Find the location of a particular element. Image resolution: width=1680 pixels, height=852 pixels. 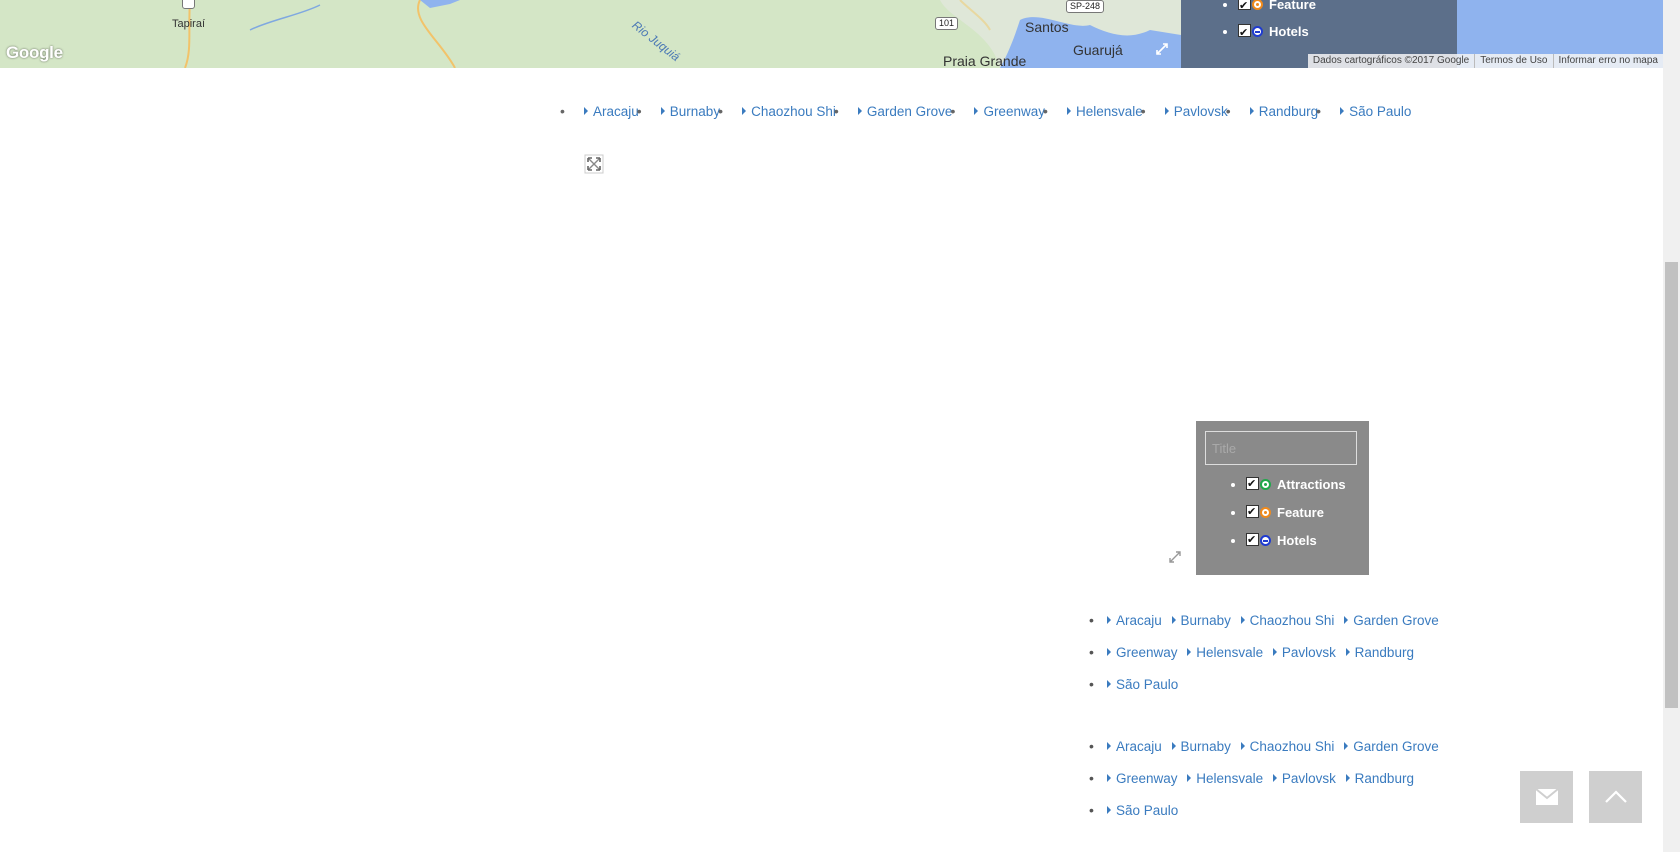

map-fullscreen-icon is located at coordinates (1162, 49).